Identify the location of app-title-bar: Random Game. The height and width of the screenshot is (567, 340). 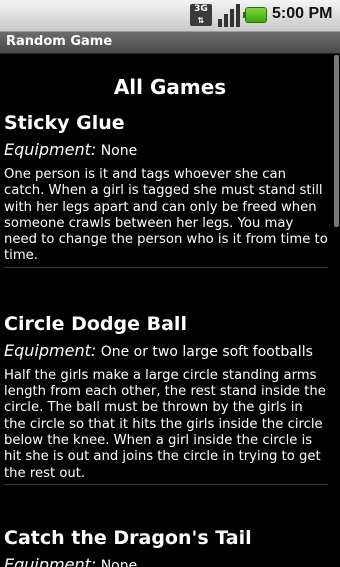
(170, 43).